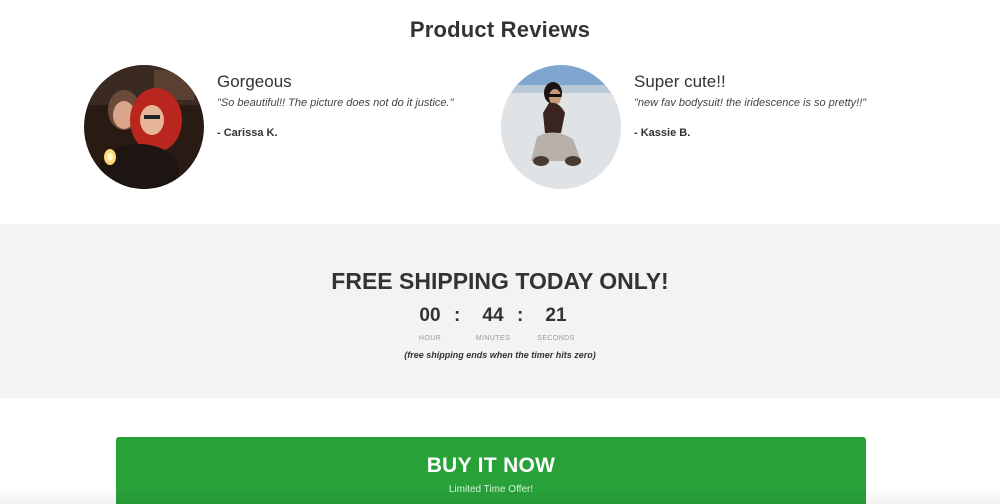  Describe the element at coordinates (430, 338) in the screenshot. I see `timer-hour-label: HOUR` at that location.